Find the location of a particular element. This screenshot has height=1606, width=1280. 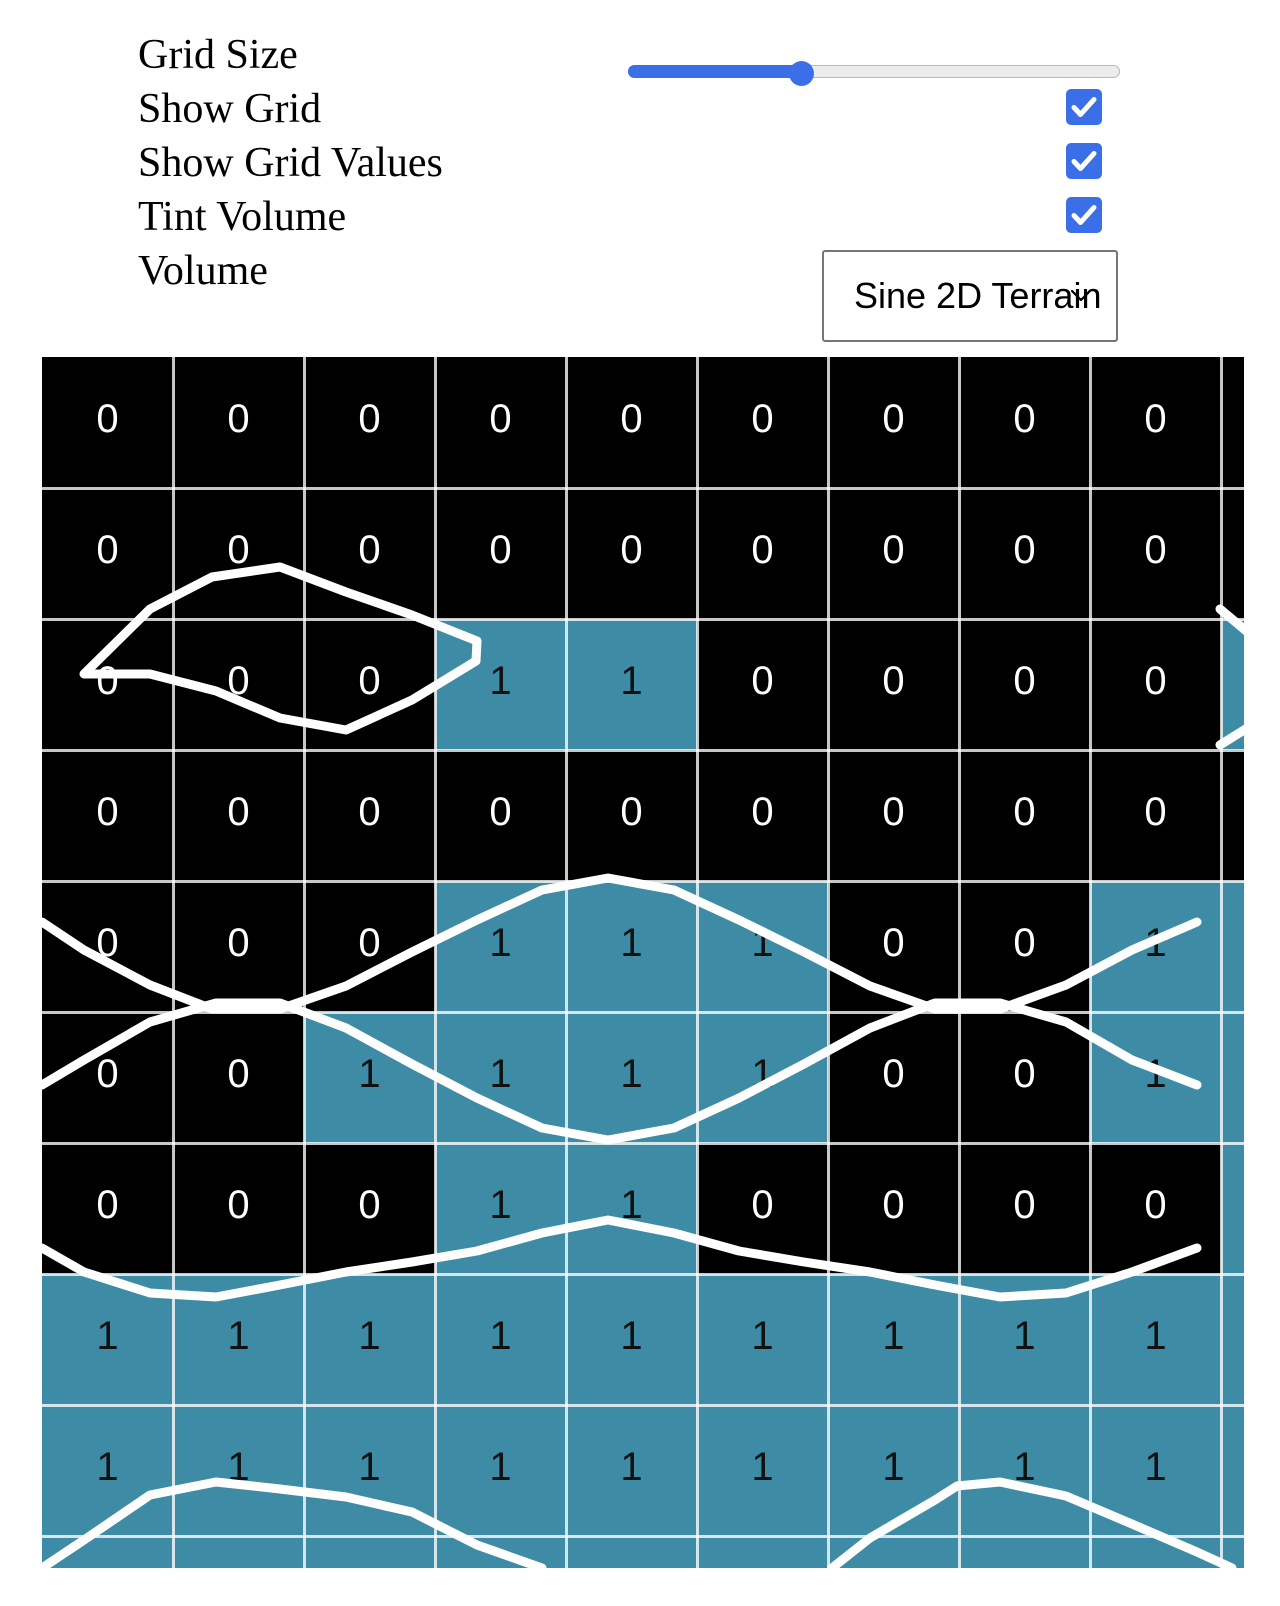

slider-fill is located at coordinates (714, 71).